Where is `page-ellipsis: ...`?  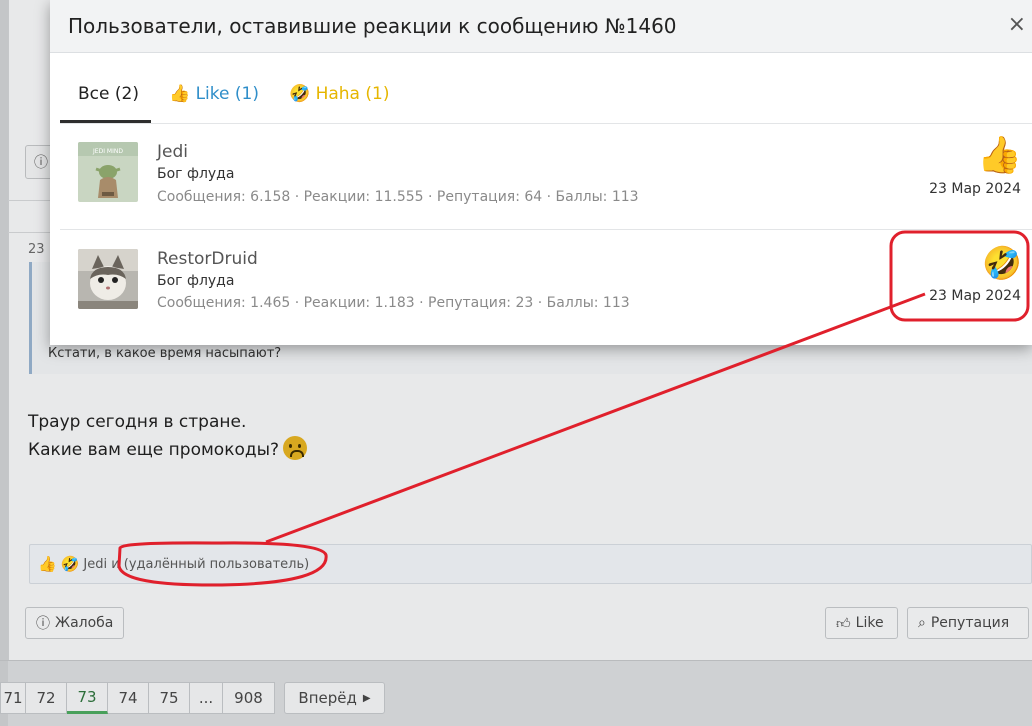 page-ellipsis: ... is located at coordinates (206, 698).